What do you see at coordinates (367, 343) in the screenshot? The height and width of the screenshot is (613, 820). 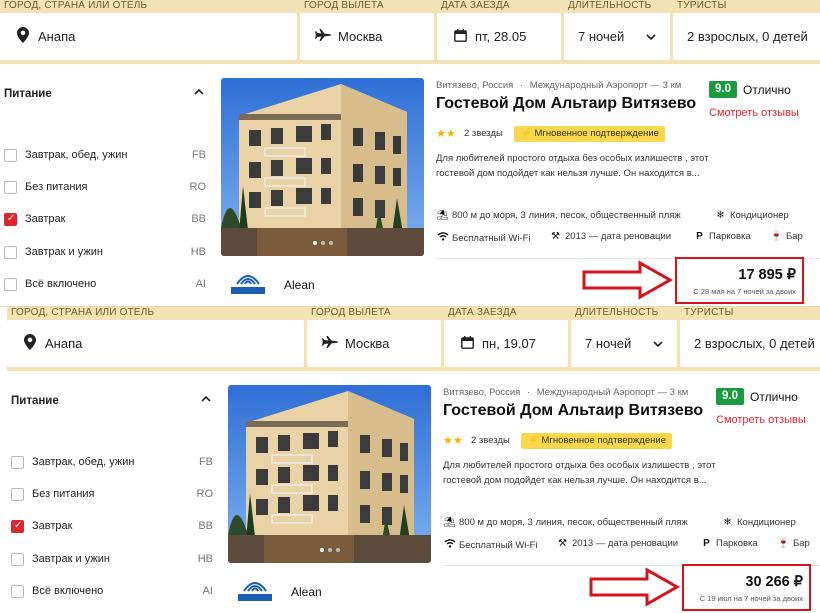 I see `departure-value: Москва` at bounding box center [367, 343].